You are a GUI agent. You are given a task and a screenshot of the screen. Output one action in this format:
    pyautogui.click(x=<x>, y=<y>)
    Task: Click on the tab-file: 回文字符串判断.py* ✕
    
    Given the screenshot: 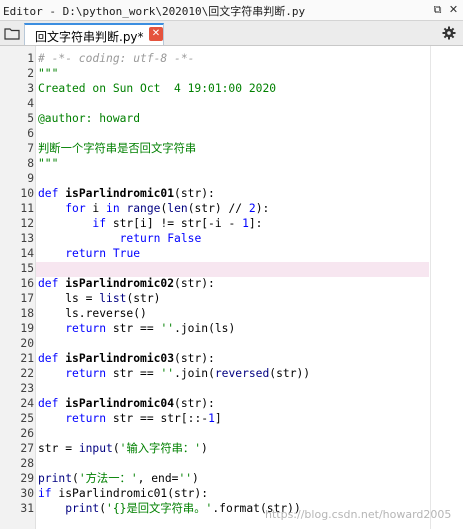 What is the action you would take?
    pyautogui.click(x=94, y=34)
    